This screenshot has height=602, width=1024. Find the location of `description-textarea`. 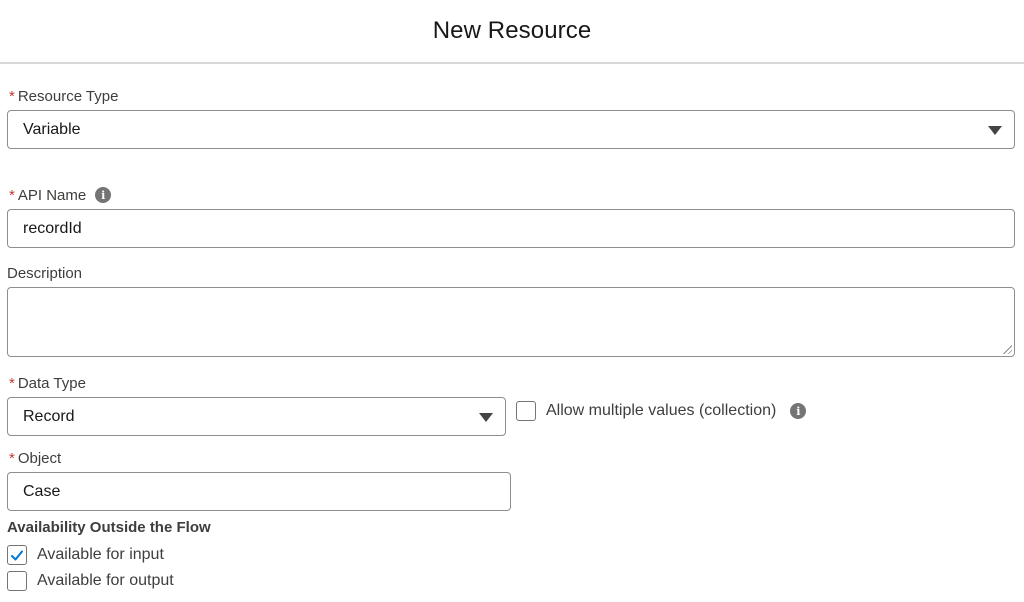

description-textarea is located at coordinates (511, 322).